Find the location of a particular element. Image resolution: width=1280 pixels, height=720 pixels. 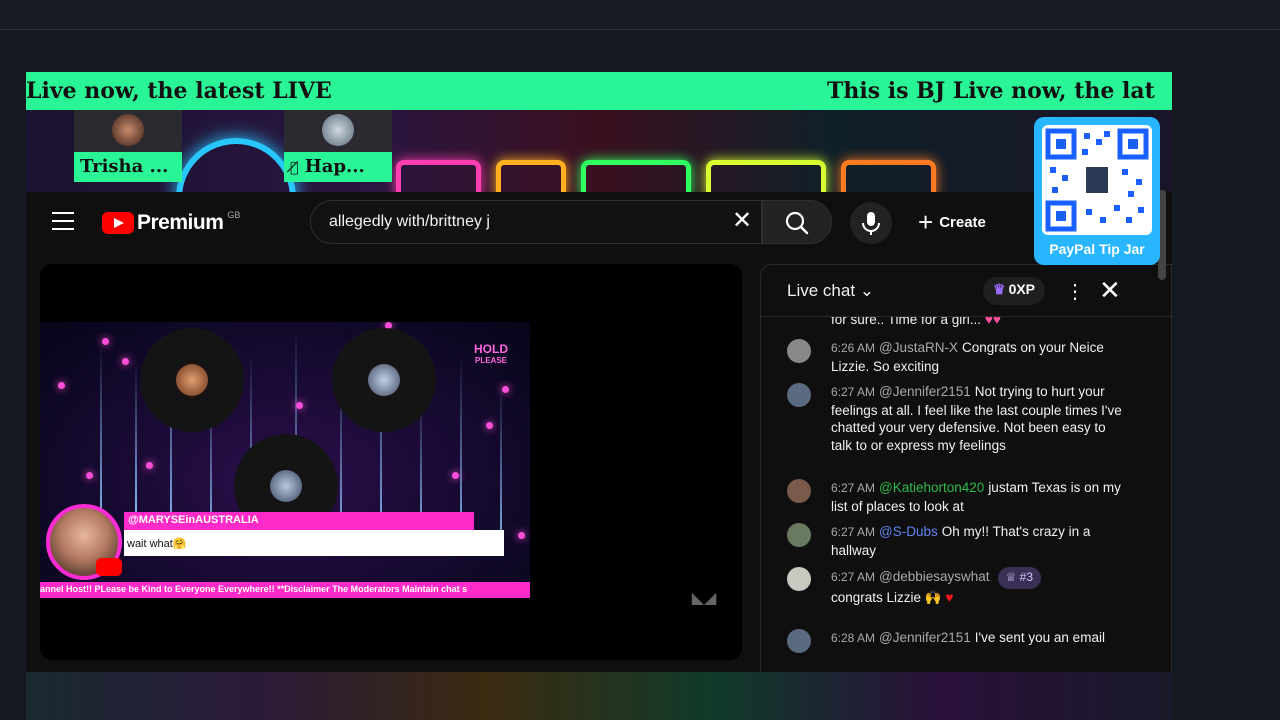

muted-mic-icon: 🎙̸ is located at coordinates (294, 168).